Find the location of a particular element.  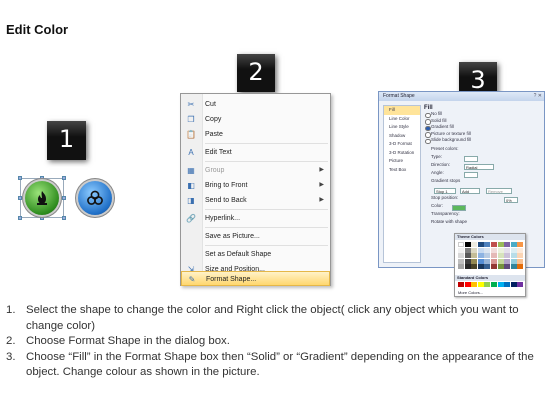

gradient-stops-label: Gradient stops is located at coordinates (446, 180).